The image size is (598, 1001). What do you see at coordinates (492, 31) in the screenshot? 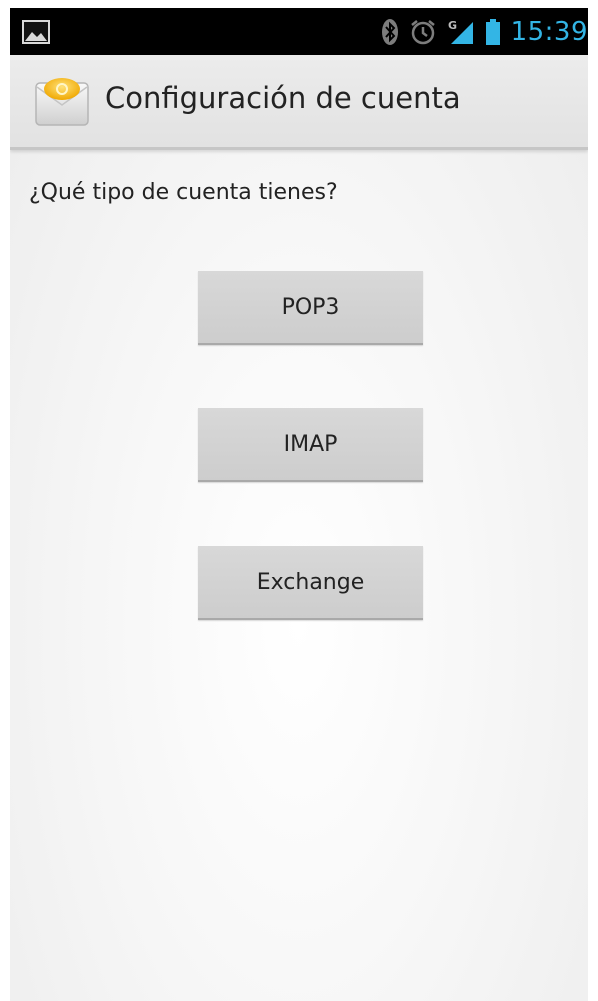
I see `battery-icon` at bounding box center [492, 31].